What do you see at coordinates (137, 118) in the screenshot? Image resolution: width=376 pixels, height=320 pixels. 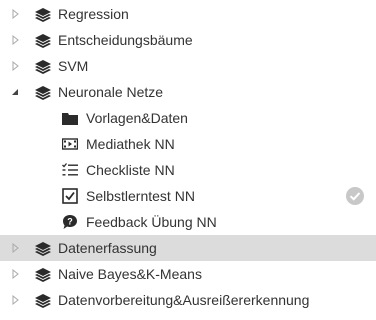 I see `child-item-label: Vorlagen&Daten` at bounding box center [137, 118].